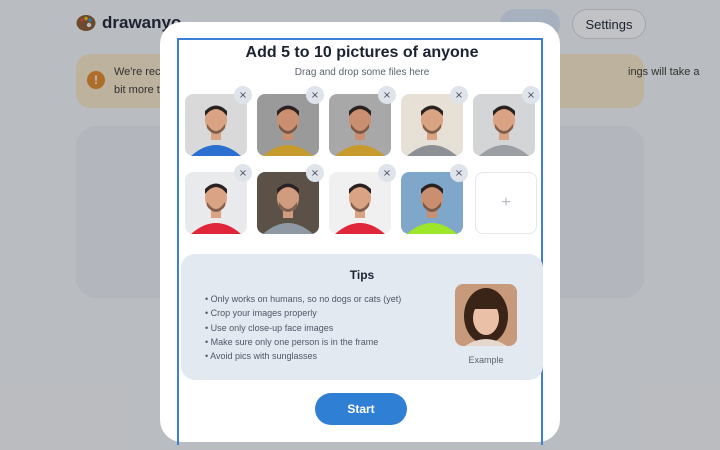 The image size is (720, 450). Describe the element at coordinates (486, 360) in the screenshot. I see `example-caption: Example` at that location.